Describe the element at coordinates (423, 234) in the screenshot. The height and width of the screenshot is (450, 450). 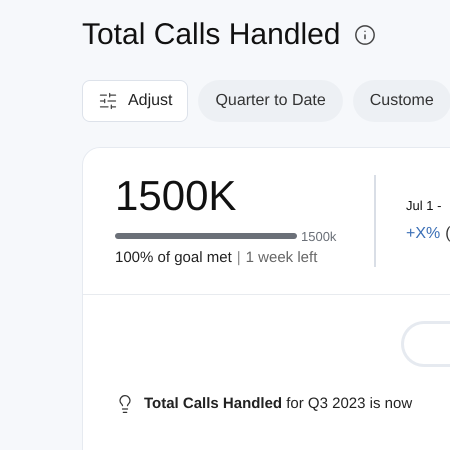
I see `change-value: +X%` at that location.